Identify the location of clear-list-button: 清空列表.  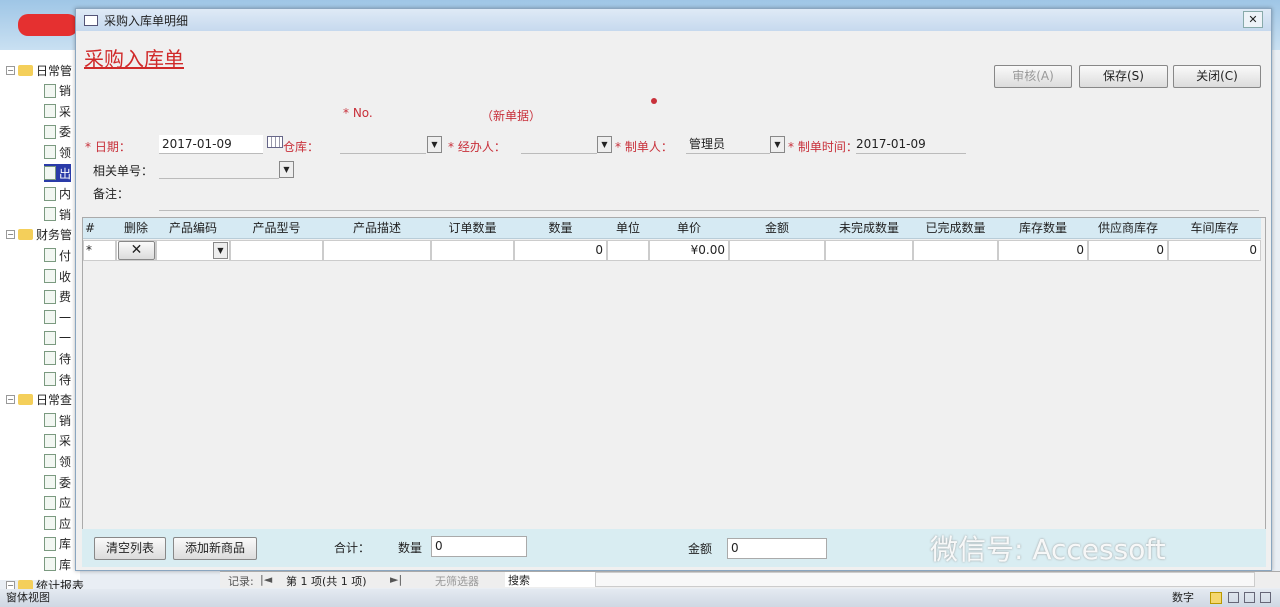
(130, 548).